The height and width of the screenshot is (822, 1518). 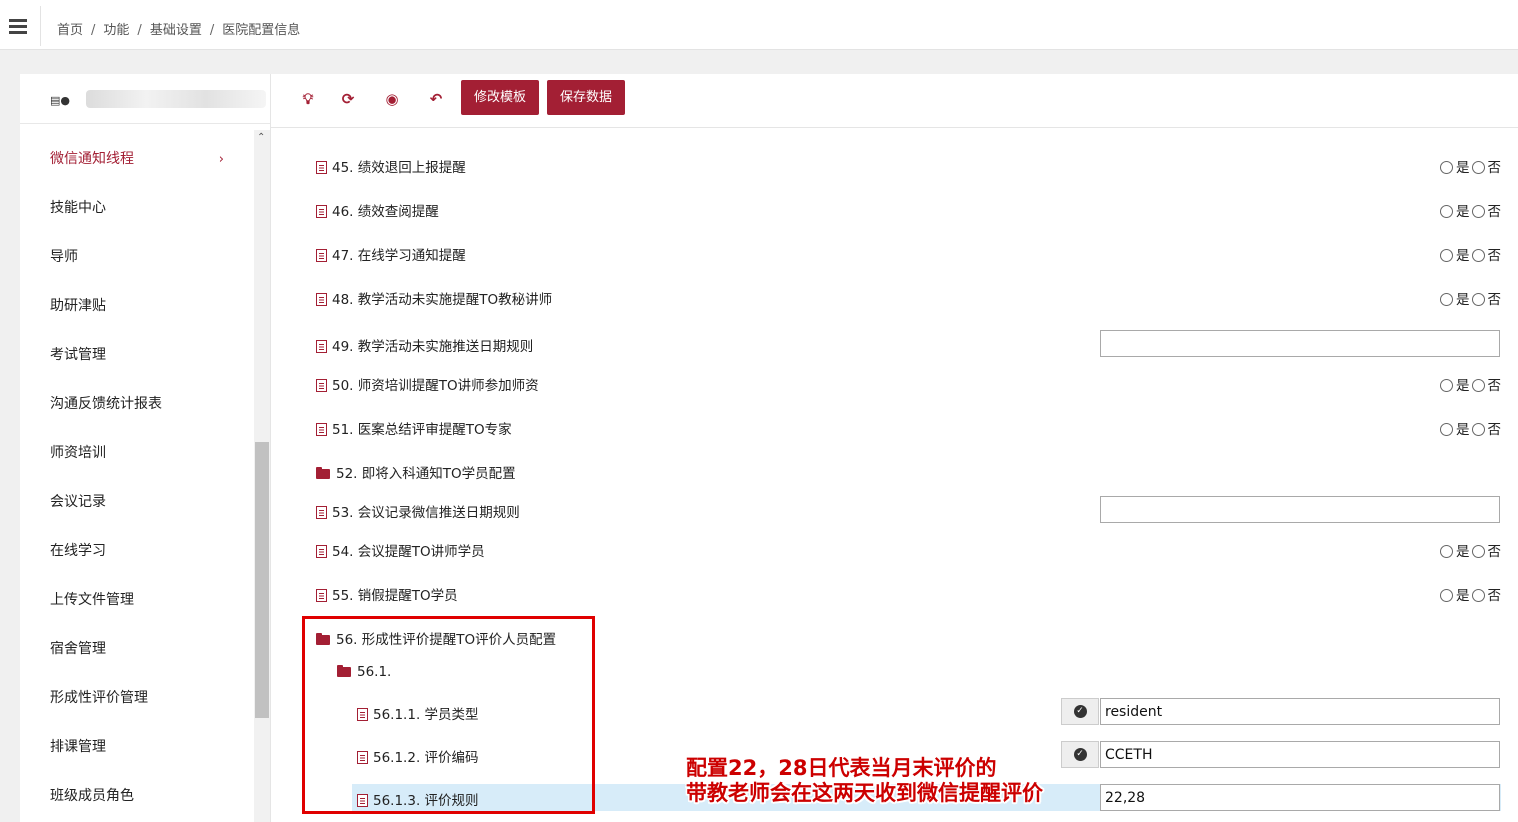 What do you see at coordinates (1300, 797) in the screenshot?
I see `eval-rule-input` at bounding box center [1300, 797].